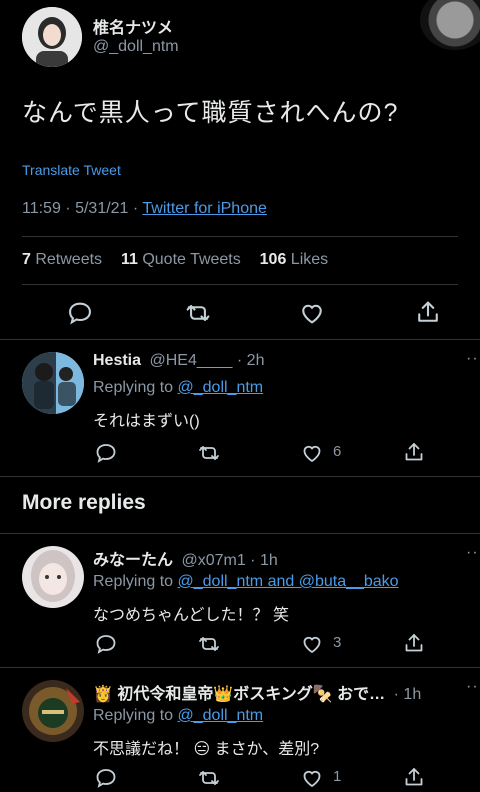 This screenshot has width=480, height=792. I want to click on reply-handle-time: @HE4____ · 2h, so click(206, 360).